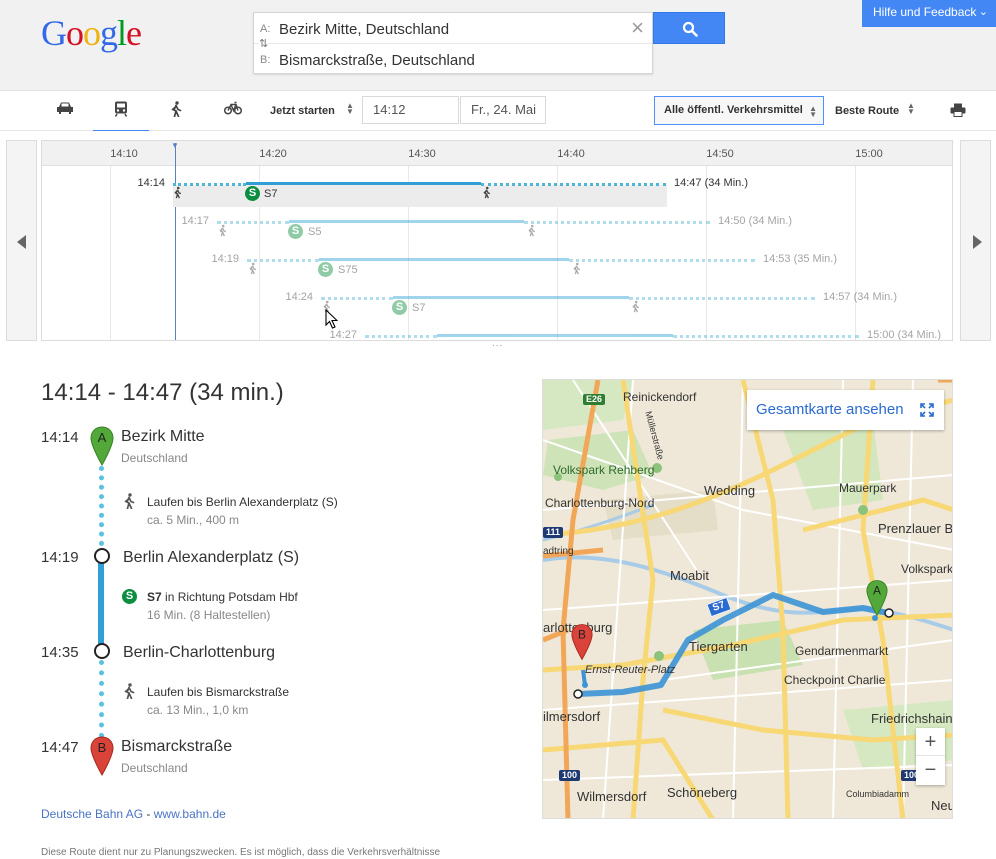 Image resolution: width=996 pixels, height=859 pixels. I want to click on view-full-map-button: Gesamtkarte ansehen, so click(845, 410).